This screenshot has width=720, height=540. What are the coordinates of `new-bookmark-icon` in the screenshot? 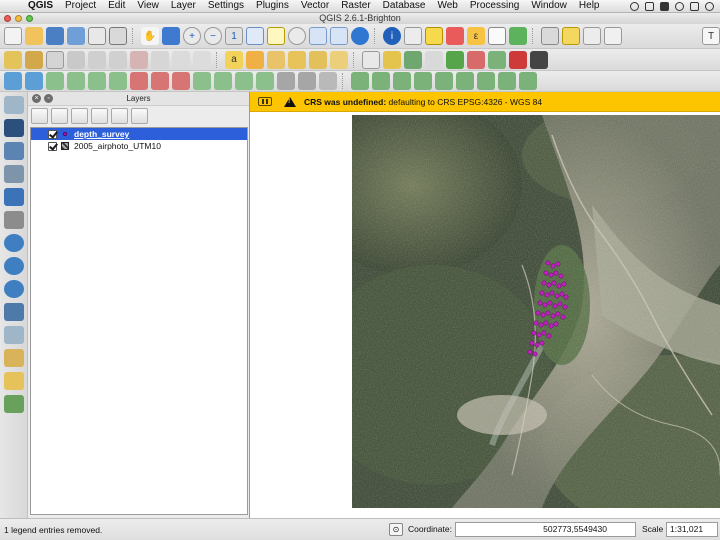 It's located at (592, 36).